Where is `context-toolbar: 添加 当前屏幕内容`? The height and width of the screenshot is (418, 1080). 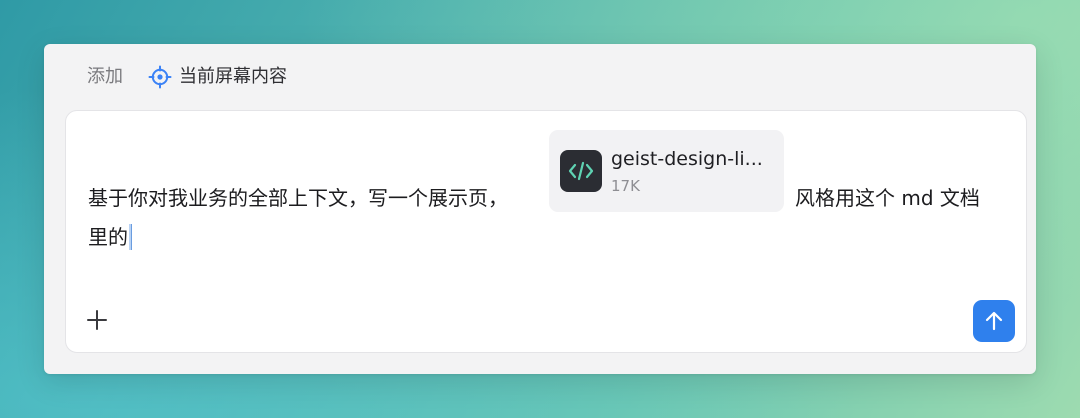 context-toolbar: 添加 当前屏幕内容 is located at coordinates (540, 77).